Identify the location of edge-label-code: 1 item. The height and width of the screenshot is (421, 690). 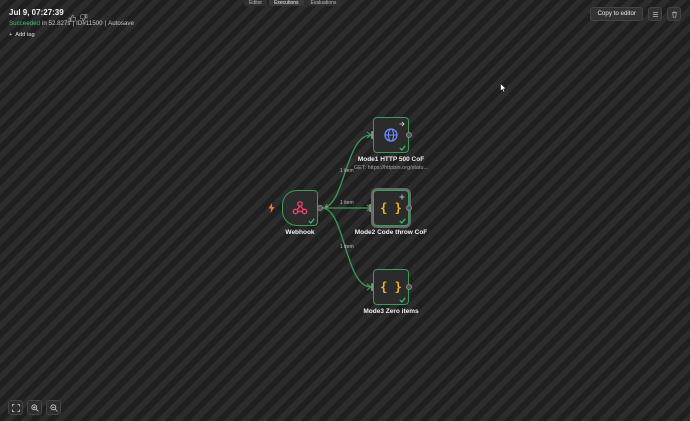
(347, 203).